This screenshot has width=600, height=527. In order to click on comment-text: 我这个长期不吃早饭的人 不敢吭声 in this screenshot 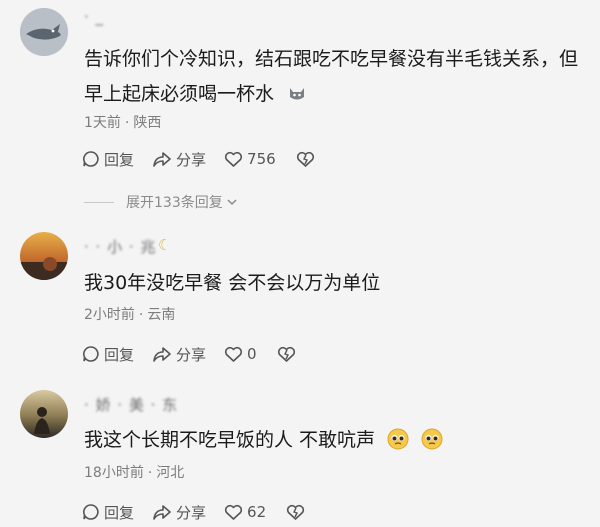, I will do `click(334, 442)`.